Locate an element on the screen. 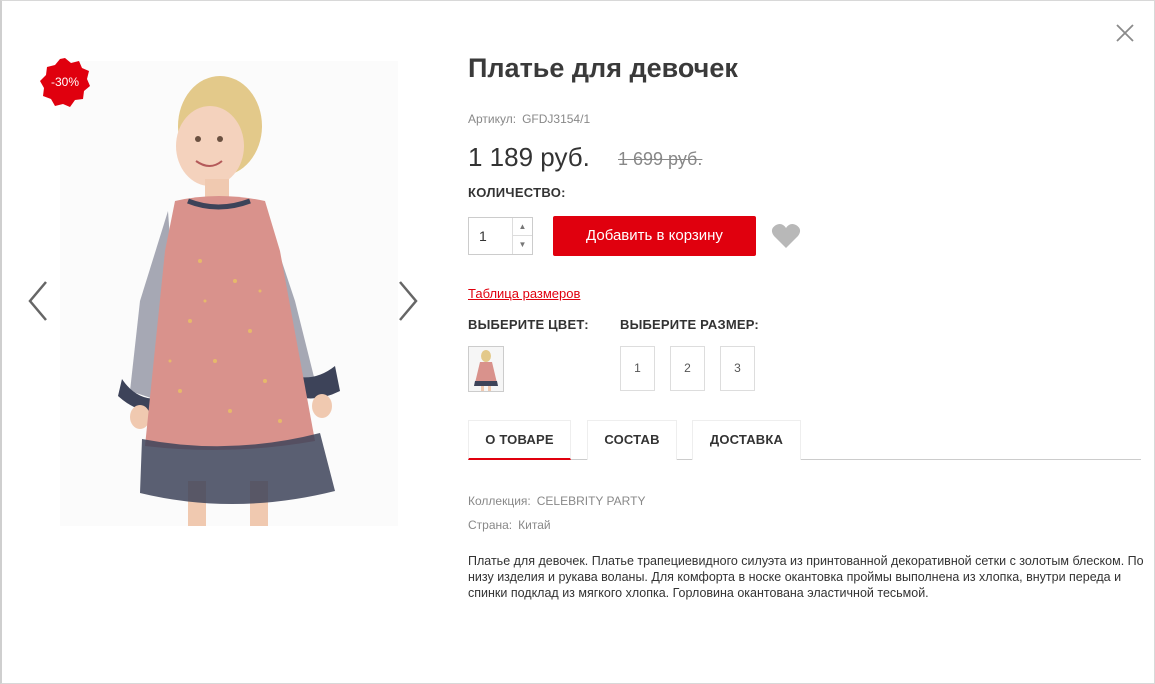 This screenshot has height=684, width=1155. tab-about: О ТОВАРЕ is located at coordinates (519, 440).